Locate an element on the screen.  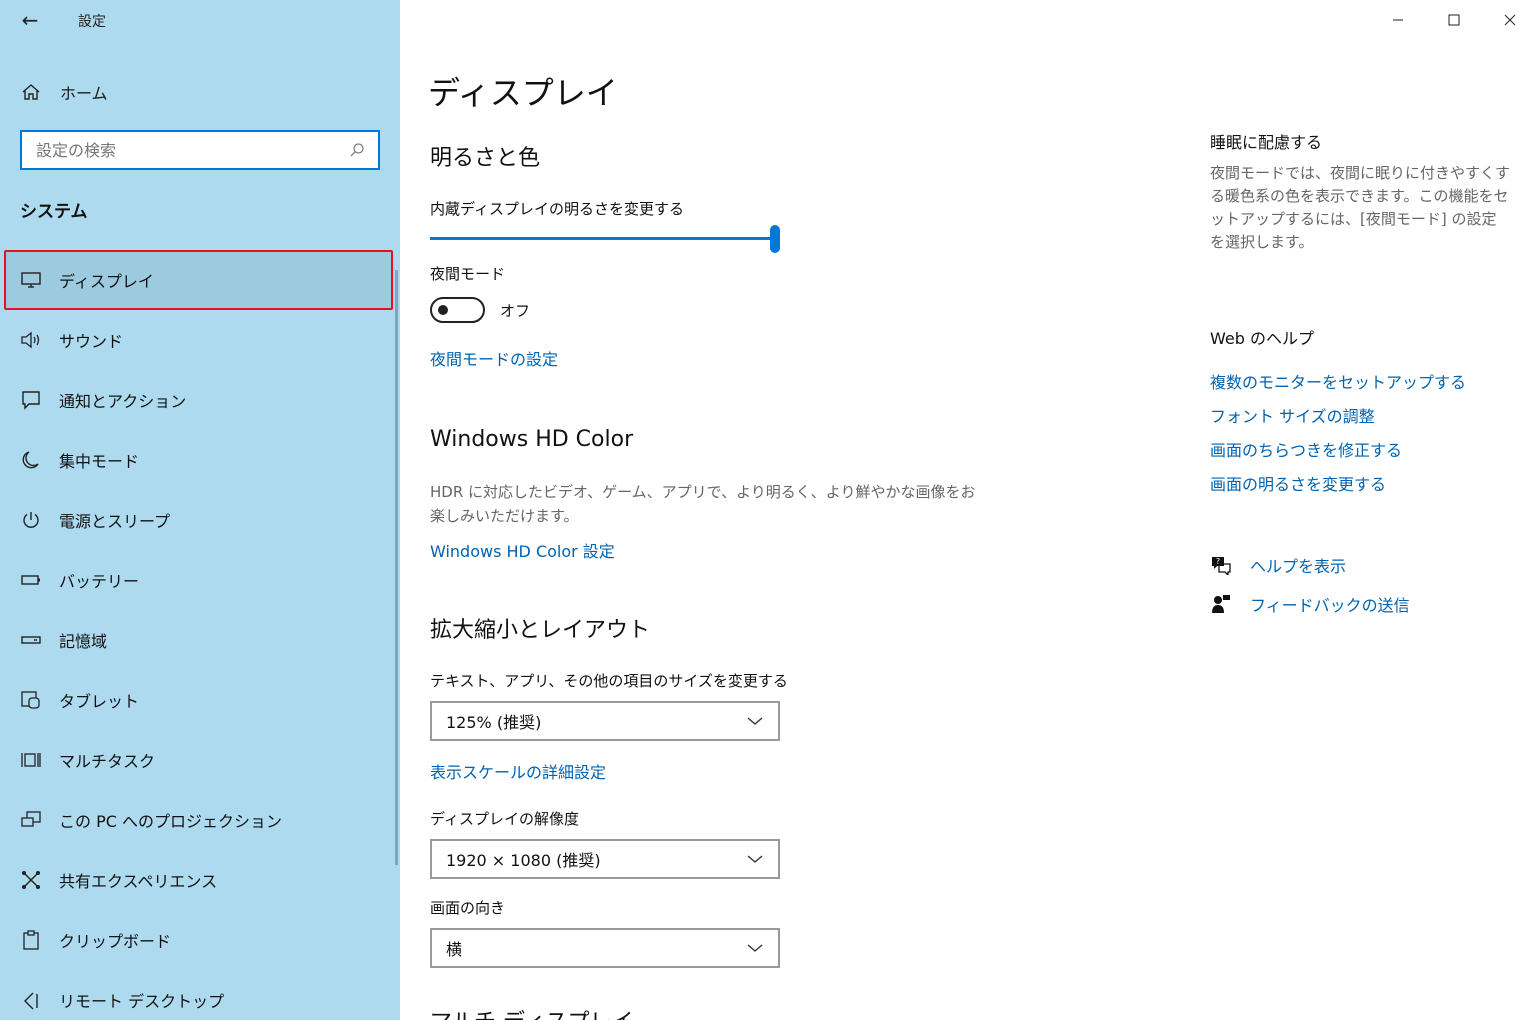
sidebar-item-label: リモート デスクトップ is located at coordinates (142, 1001).